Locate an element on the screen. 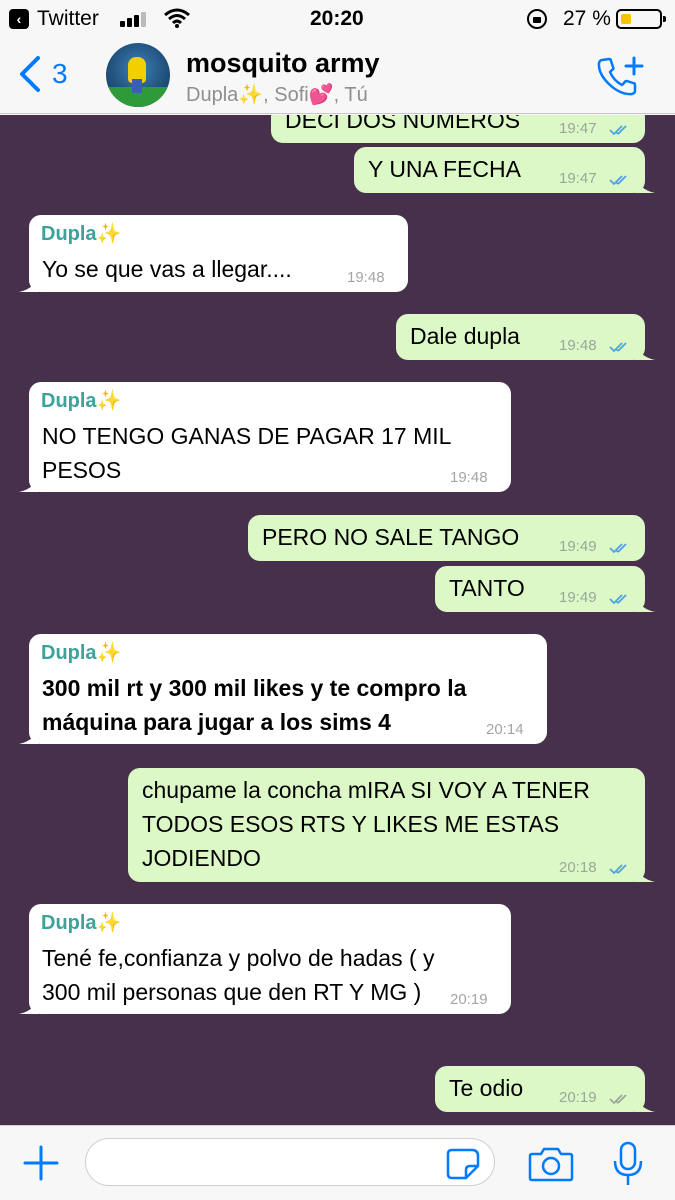 Image resolution: width=675 pixels, height=1200 pixels. message-bubble-outgoing: PERO NO SALE TANGO 19:49 is located at coordinates (446, 538).